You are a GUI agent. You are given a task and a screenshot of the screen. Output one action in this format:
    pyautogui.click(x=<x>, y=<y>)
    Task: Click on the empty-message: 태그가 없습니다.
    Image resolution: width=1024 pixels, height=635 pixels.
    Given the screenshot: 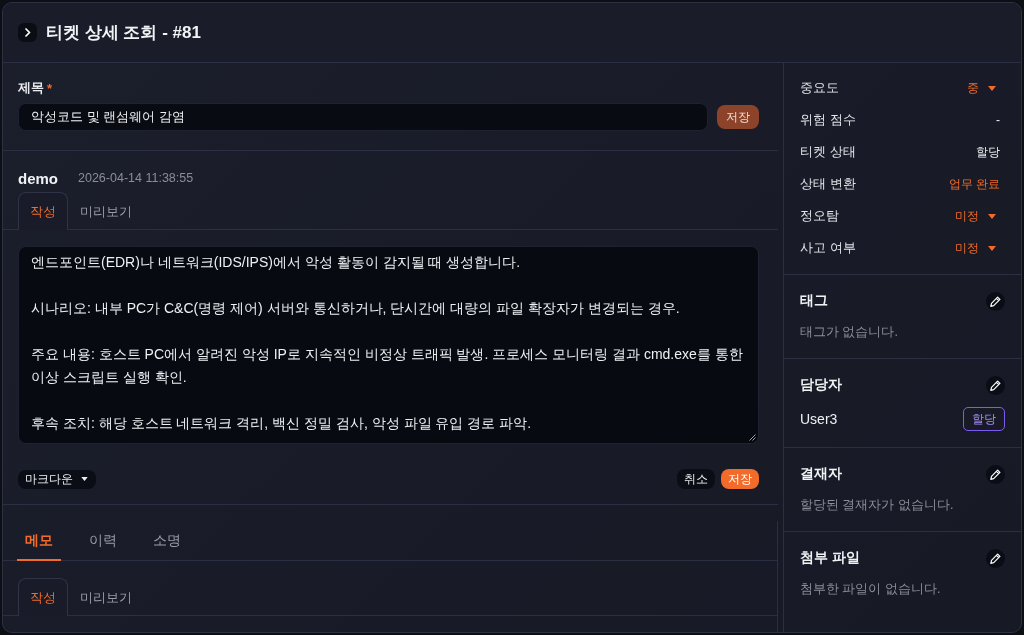 What is the action you would take?
    pyautogui.click(x=849, y=332)
    